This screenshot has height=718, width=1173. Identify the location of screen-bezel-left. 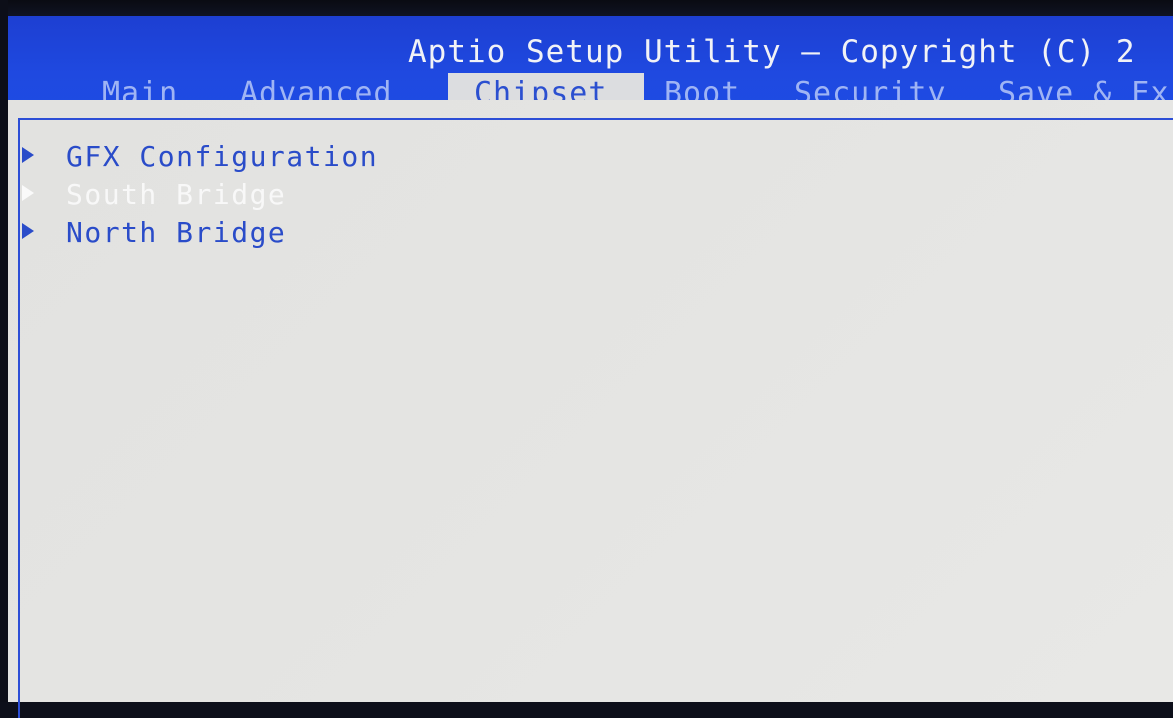
(4, 351).